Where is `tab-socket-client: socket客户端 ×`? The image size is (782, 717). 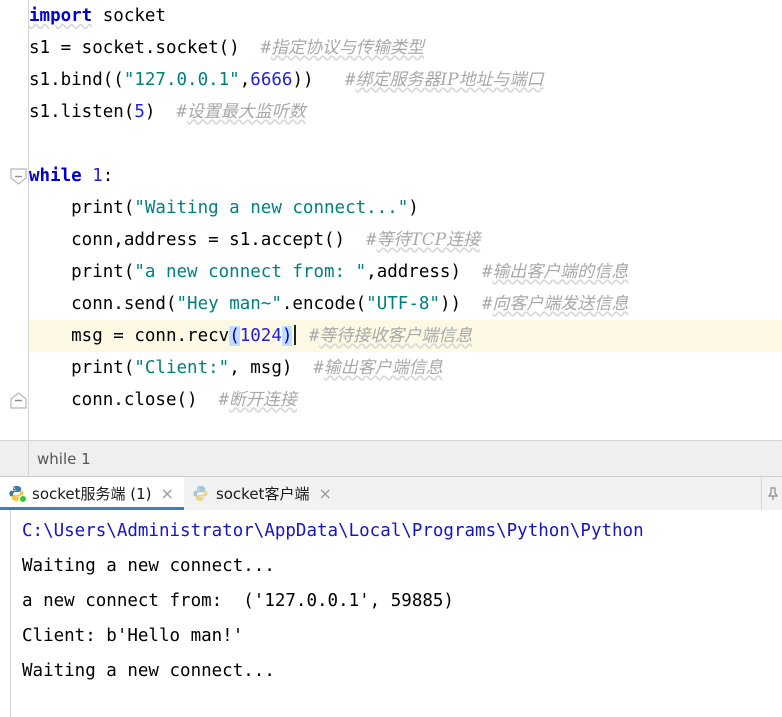 tab-socket-client: socket客户端 × is located at coordinates (262, 493).